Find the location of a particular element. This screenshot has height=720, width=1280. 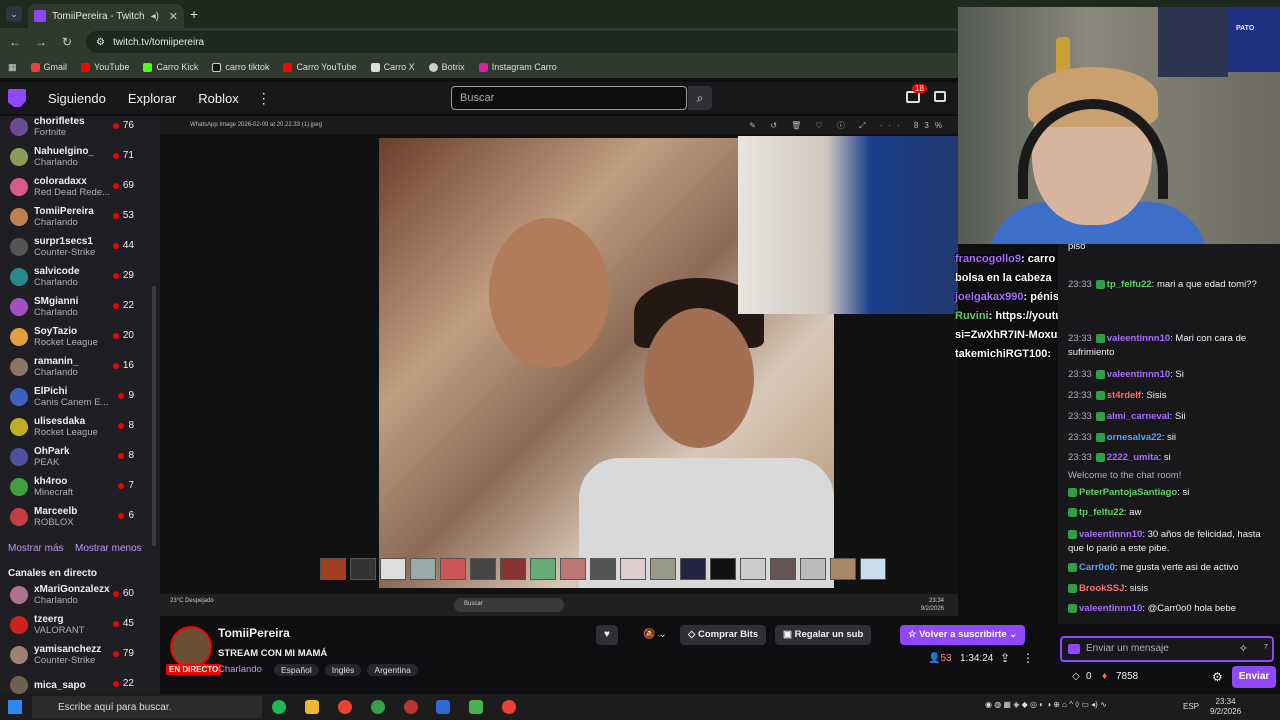

streamer-name: TomiiPereira is located at coordinates (254, 633).